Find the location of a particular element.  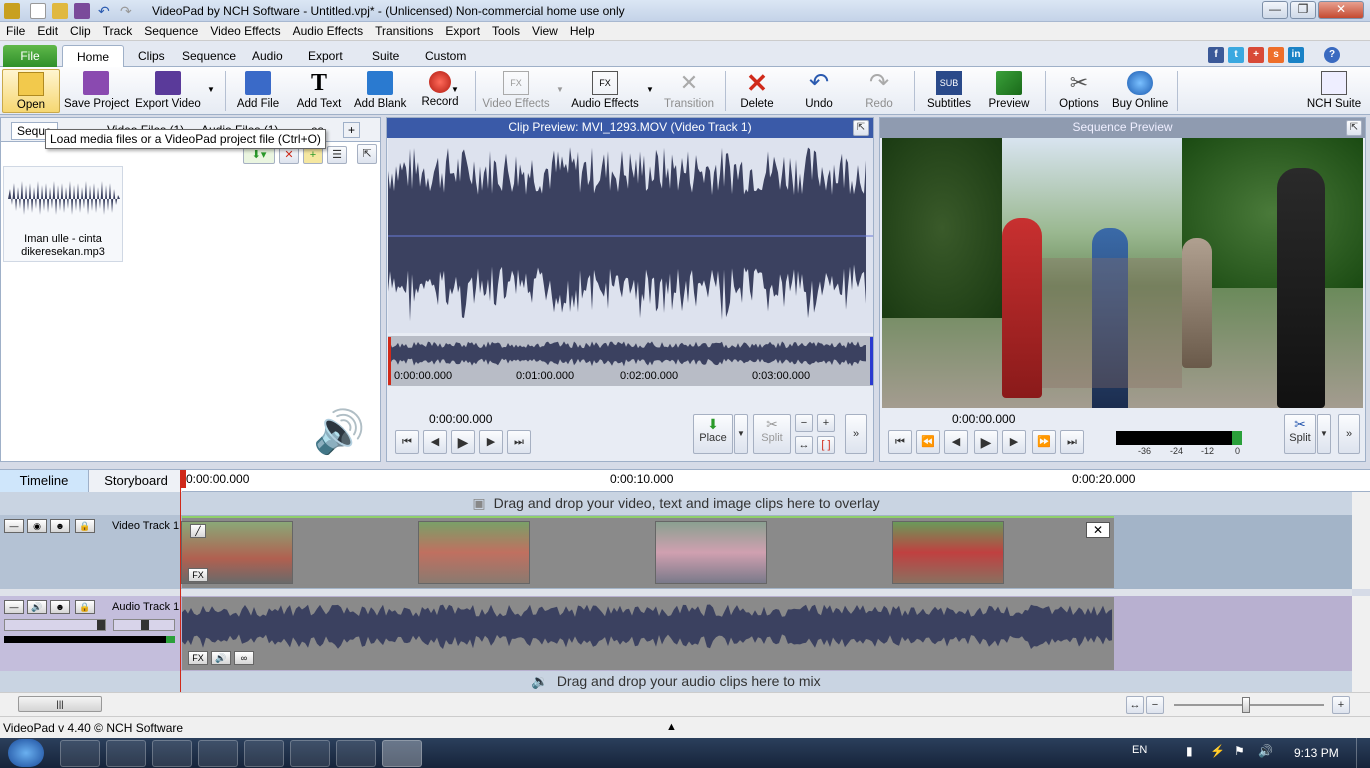

menu-export: Export is located at coordinates (462, 30).